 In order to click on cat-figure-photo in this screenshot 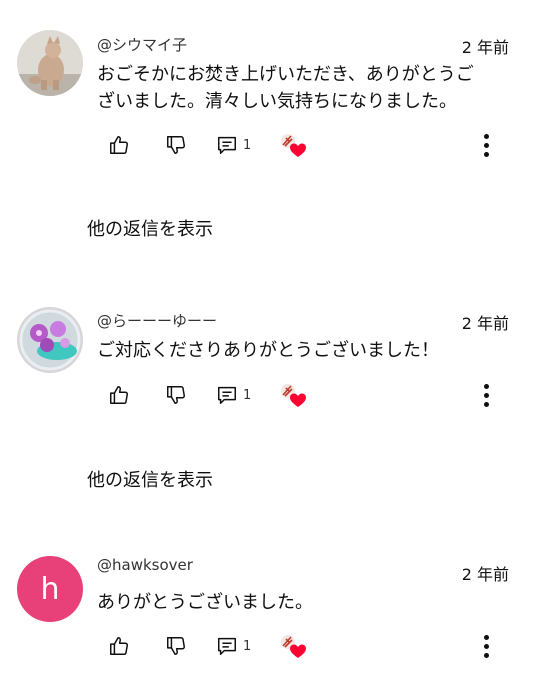, I will do `click(50, 63)`.